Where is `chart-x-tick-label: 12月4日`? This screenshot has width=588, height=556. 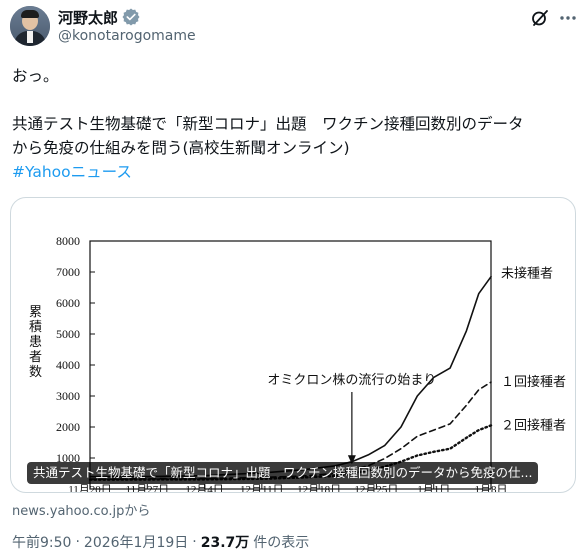
chart-x-tick-label: 12月4日 is located at coordinates (204, 488).